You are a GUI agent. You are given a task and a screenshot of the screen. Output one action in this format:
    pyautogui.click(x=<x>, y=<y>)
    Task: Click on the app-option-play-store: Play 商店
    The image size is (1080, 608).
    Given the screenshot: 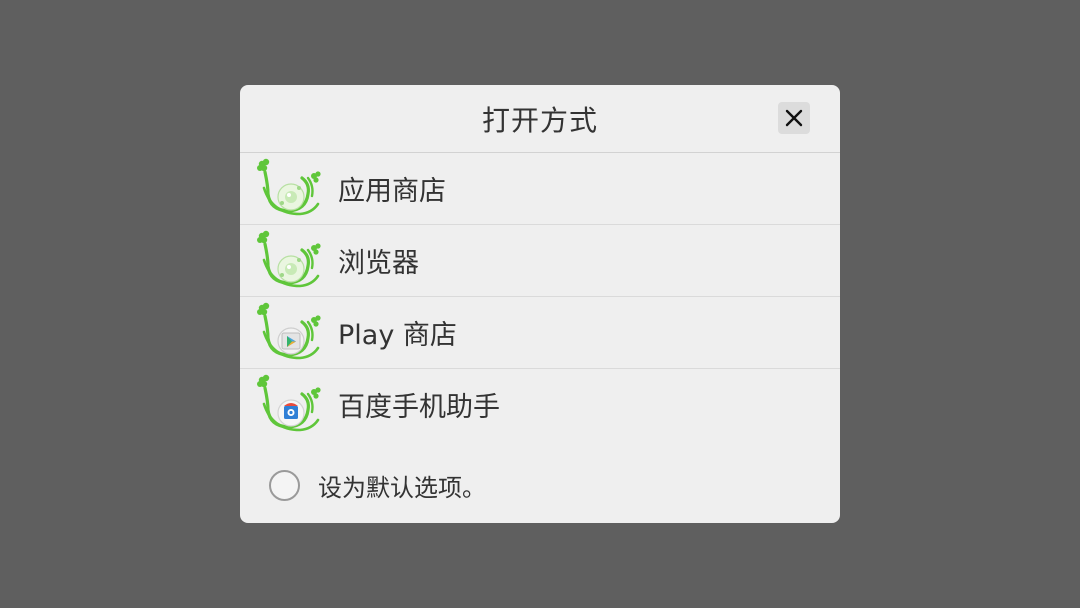 What is the action you would take?
    pyautogui.click(x=540, y=333)
    